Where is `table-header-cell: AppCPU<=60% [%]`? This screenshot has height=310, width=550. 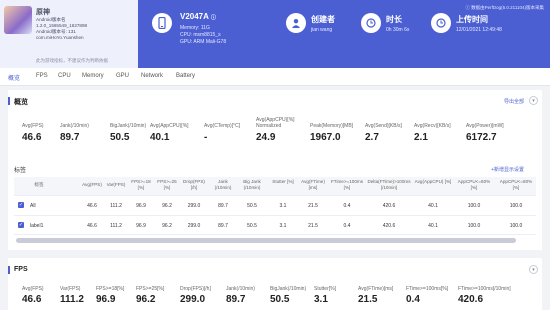
table-header-cell: AppCPU<=60% [%] is located at coordinates (474, 184).